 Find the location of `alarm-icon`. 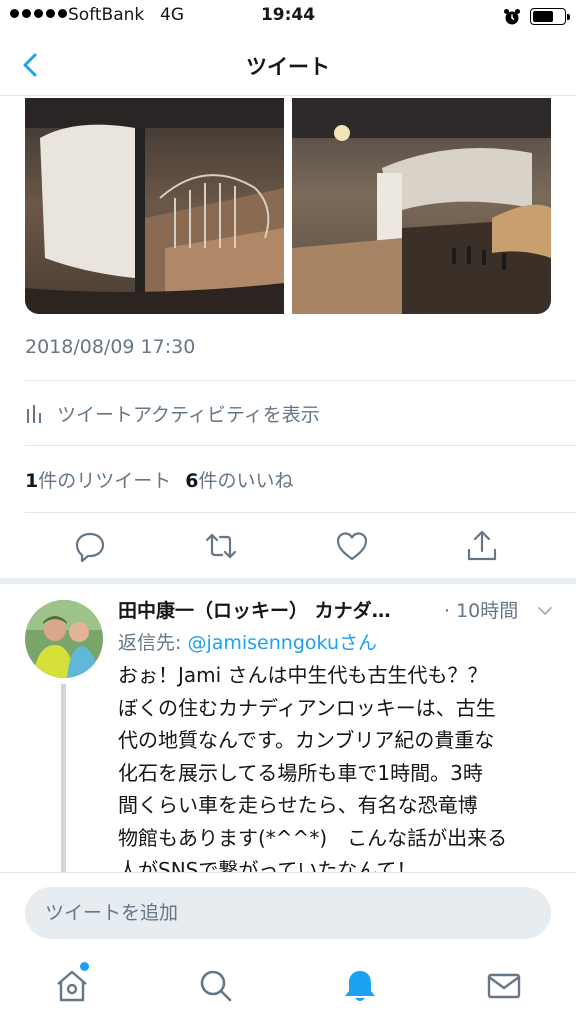

alarm-icon is located at coordinates (512, 17).